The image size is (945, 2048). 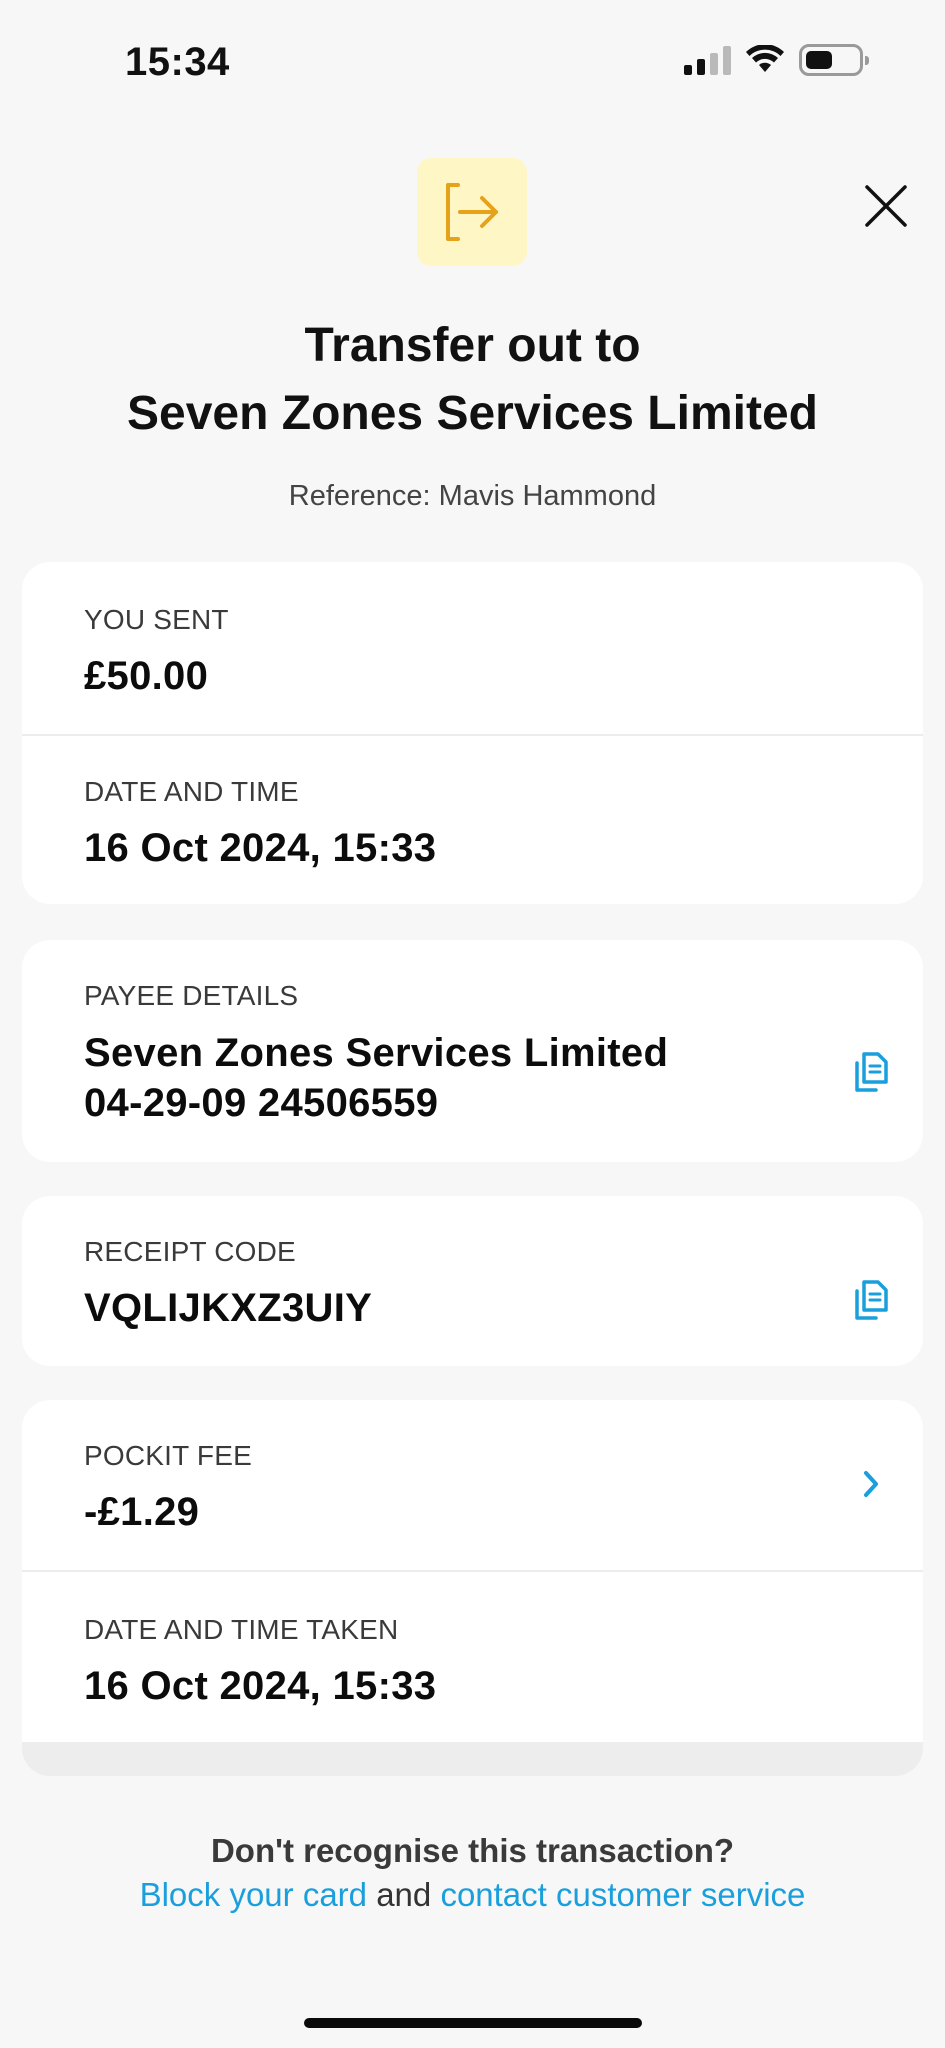 What do you see at coordinates (156, 619) in the screenshot?
I see `you-sent-label: YOU SENT` at bounding box center [156, 619].